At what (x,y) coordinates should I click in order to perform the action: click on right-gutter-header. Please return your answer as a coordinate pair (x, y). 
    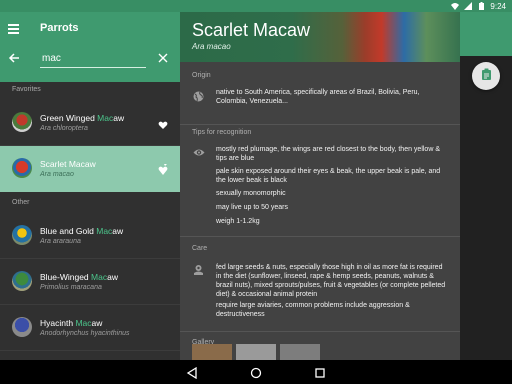
    Looking at the image, I should click on (486, 34).